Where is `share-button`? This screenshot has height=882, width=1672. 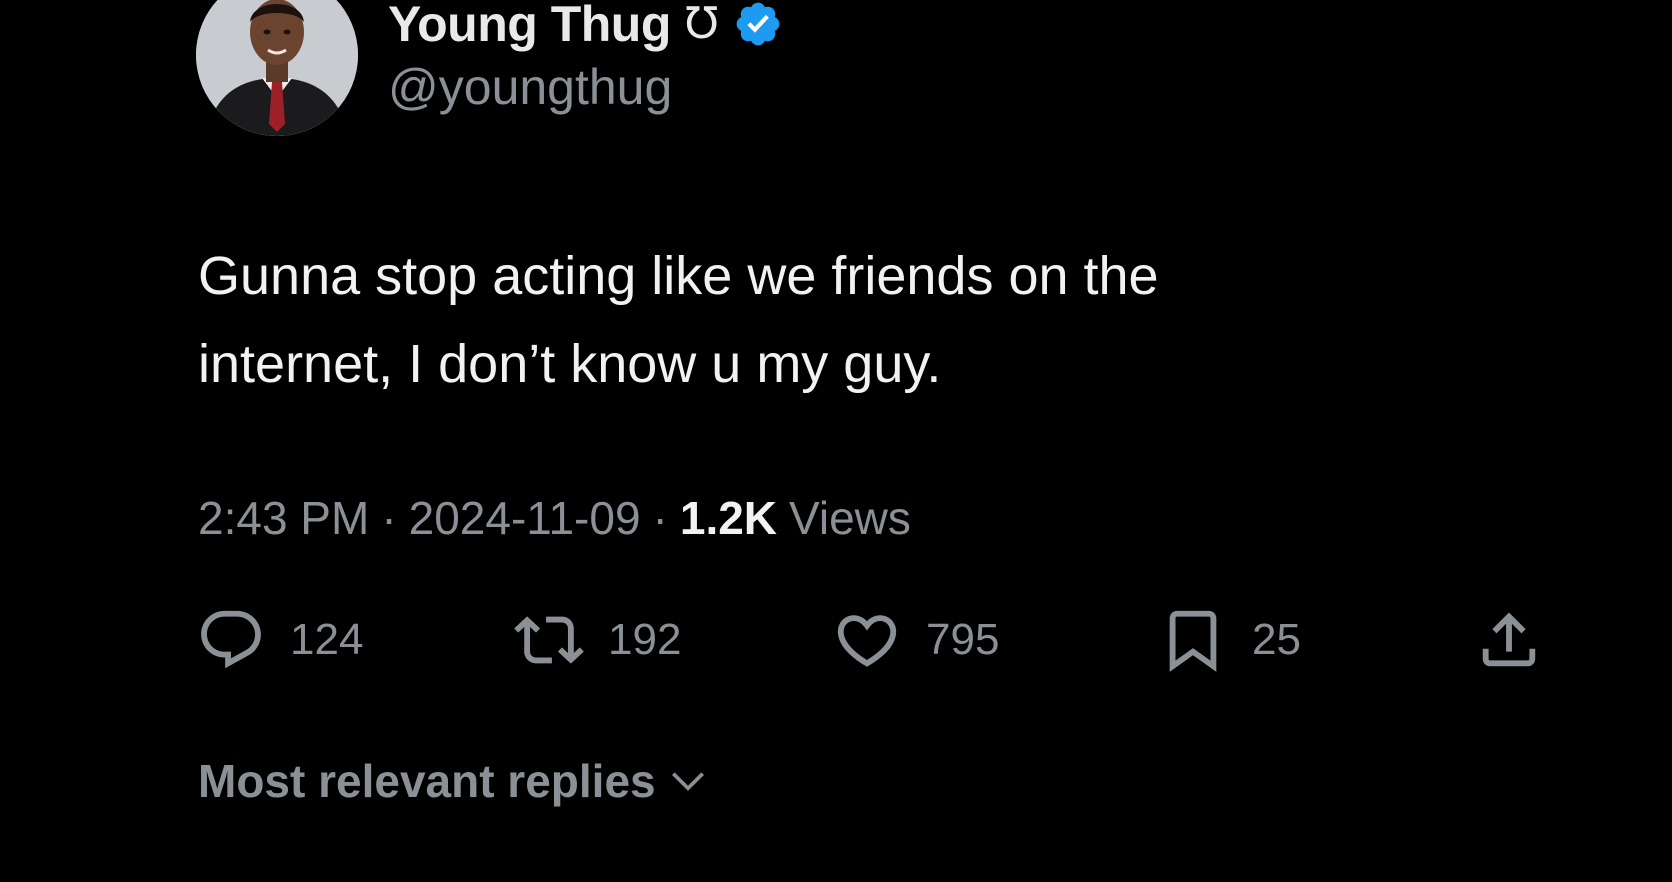
share-button is located at coordinates (1509, 640).